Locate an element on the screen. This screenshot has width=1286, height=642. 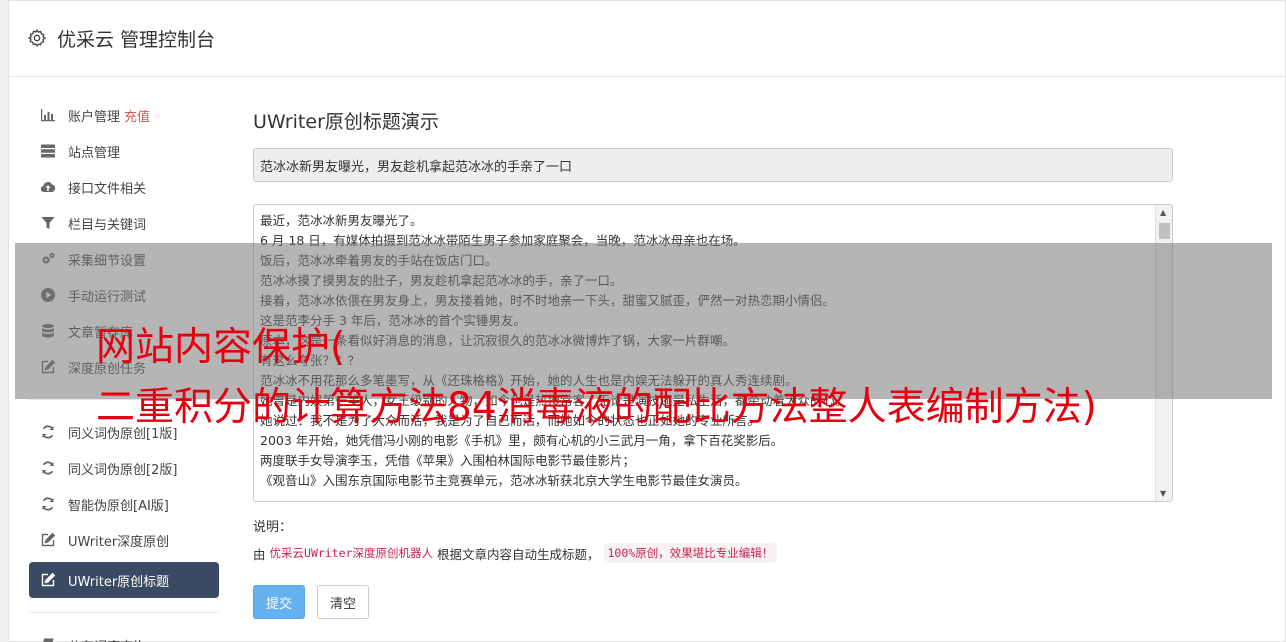
sidebar-item-label: 同义词伪原创[2版] is located at coordinates (123, 470).